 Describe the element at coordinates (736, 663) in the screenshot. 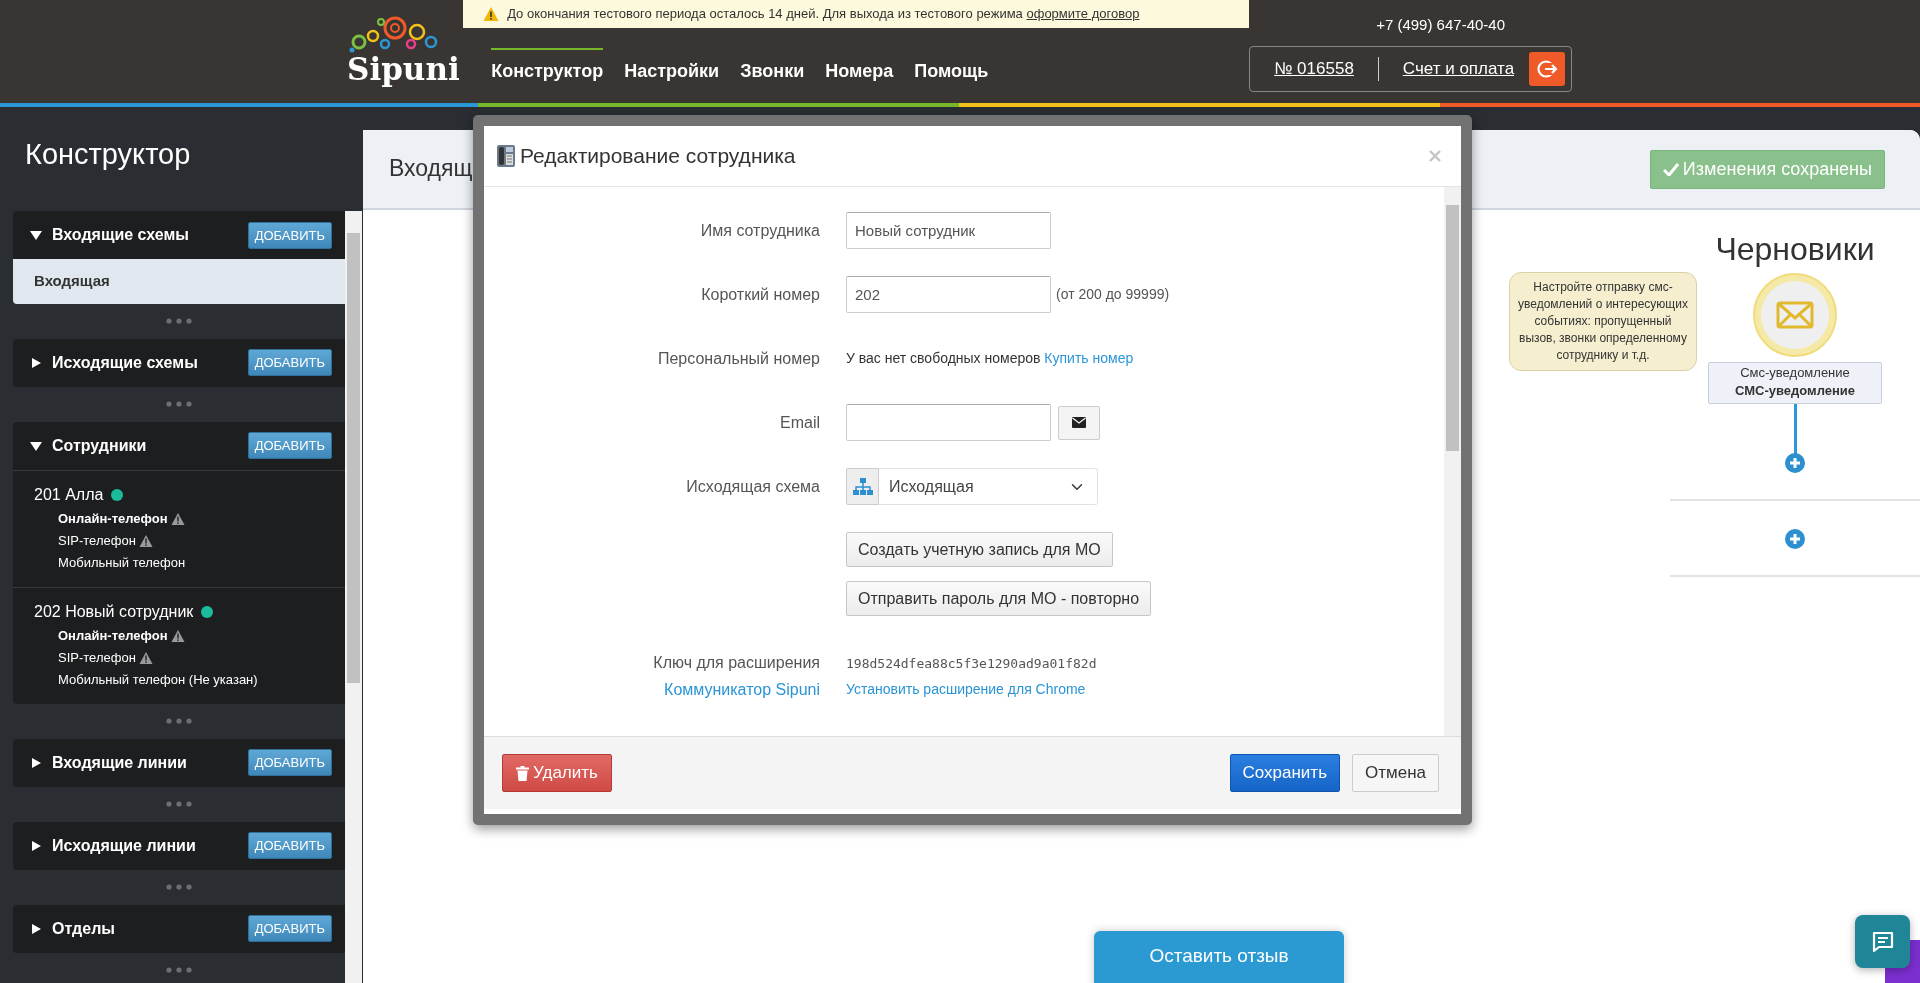

I see `field-label: Ключ для расширения` at that location.